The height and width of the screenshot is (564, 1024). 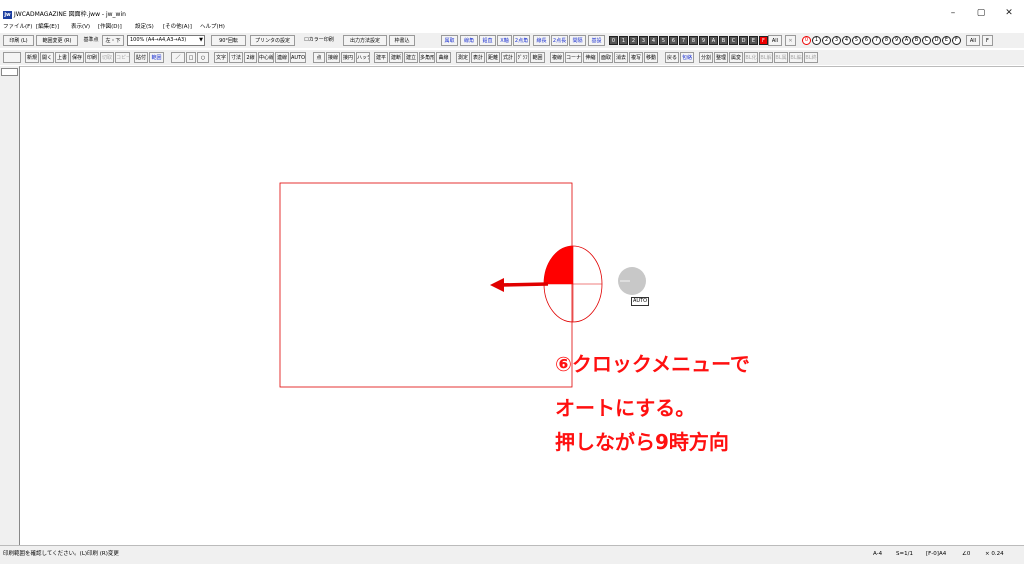 What do you see at coordinates (806, 40) in the screenshot?
I see `group-number-button: 0` at bounding box center [806, 40].